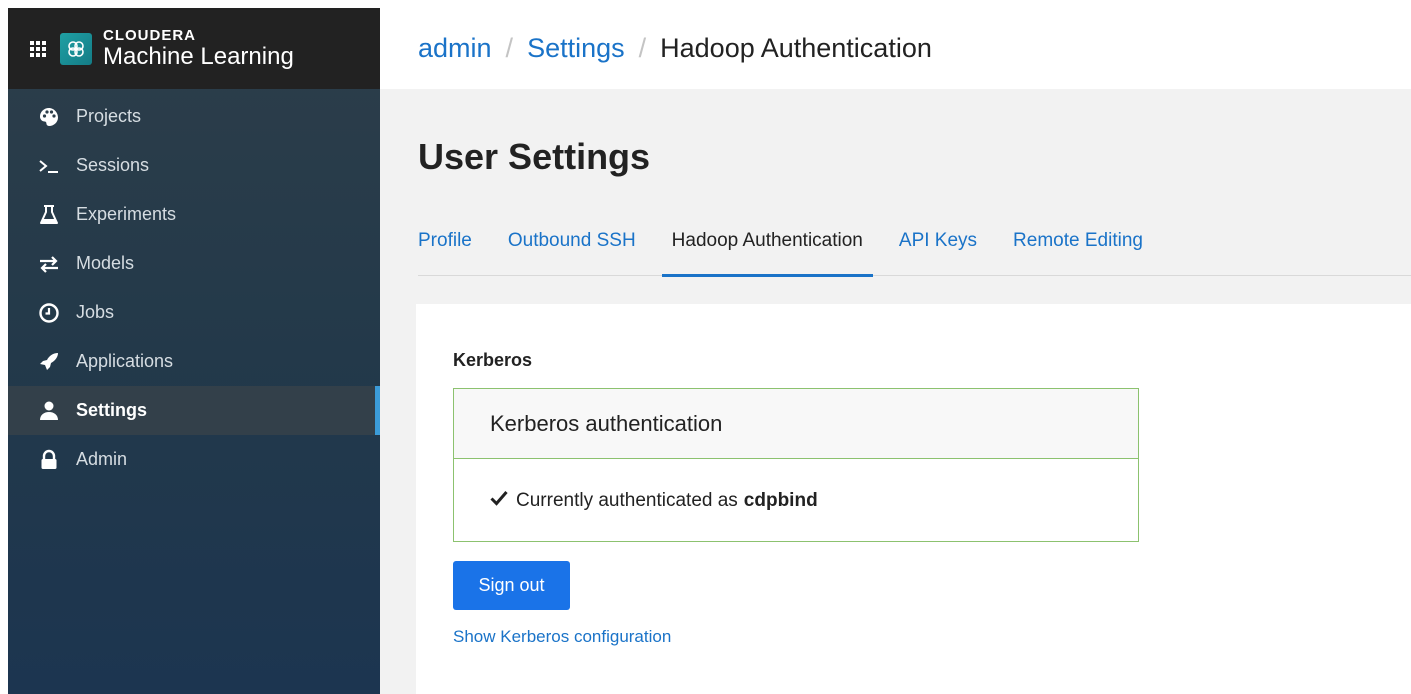  Describe the element at coordinates (49, 313) in the screenshot. I see `clock-icon` at that location.